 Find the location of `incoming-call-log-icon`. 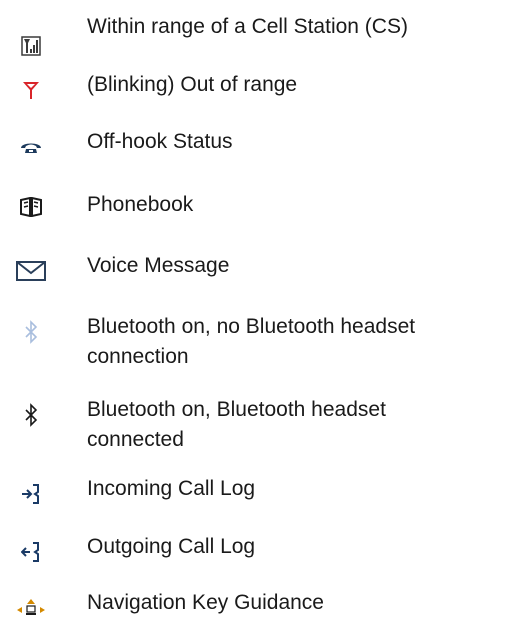

incoming-call-log-icon is located at coordinates (31, 494).